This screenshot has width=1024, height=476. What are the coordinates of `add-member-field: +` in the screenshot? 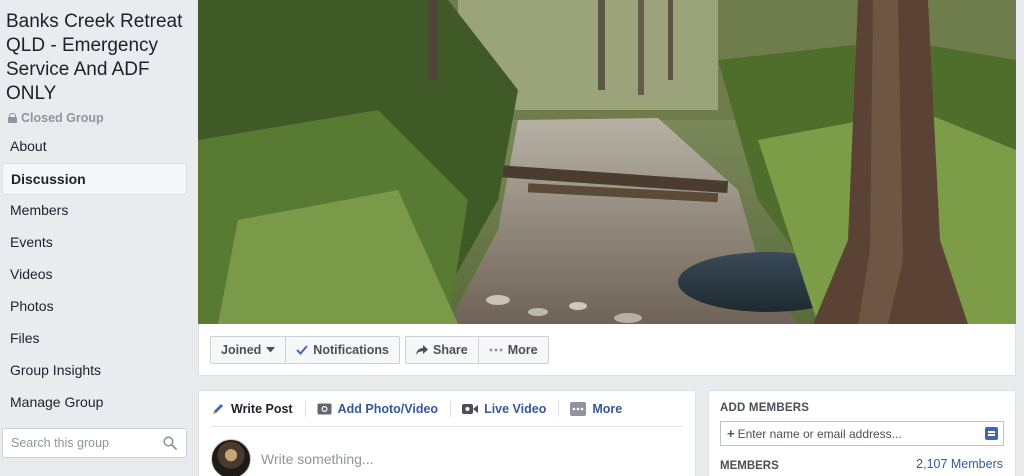 It's located at (862, 433).